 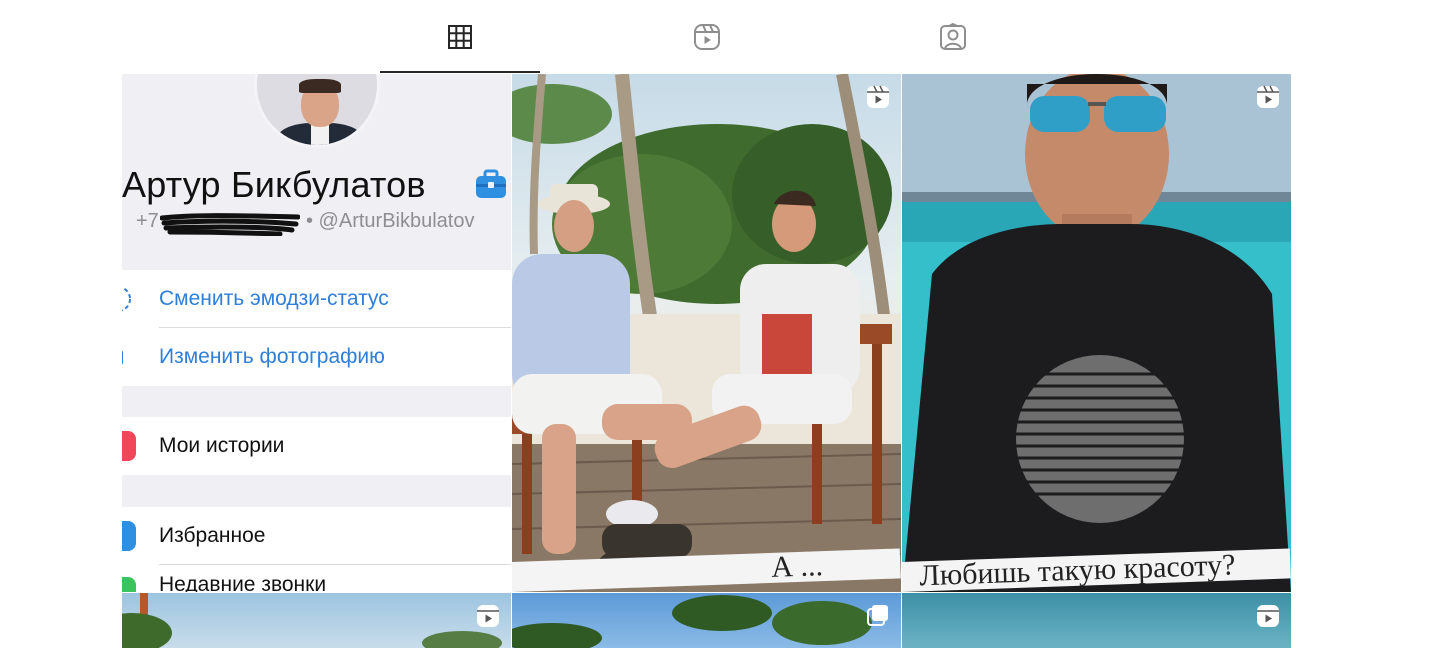 I want to click on bookmark-icon, so click(x=129, y=536).